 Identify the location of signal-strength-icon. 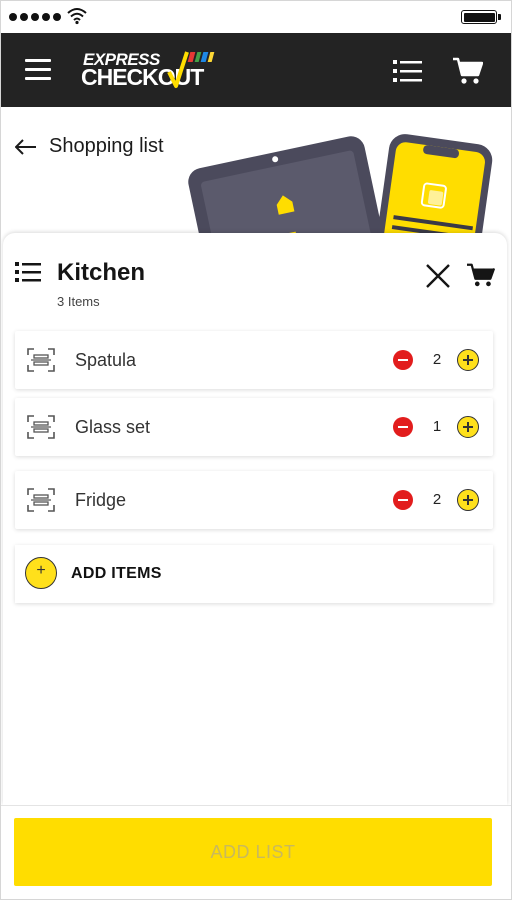
(35, 17).